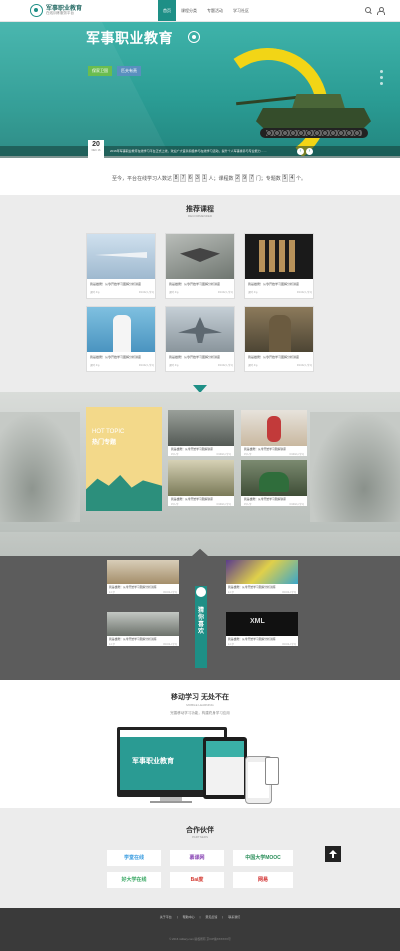 Image resolution: width=400 pixels, height=951 pixels. What do you see at coordinates (380, 10) in the screenshot?
I see `user-icon` at bounding box center [380, 10].